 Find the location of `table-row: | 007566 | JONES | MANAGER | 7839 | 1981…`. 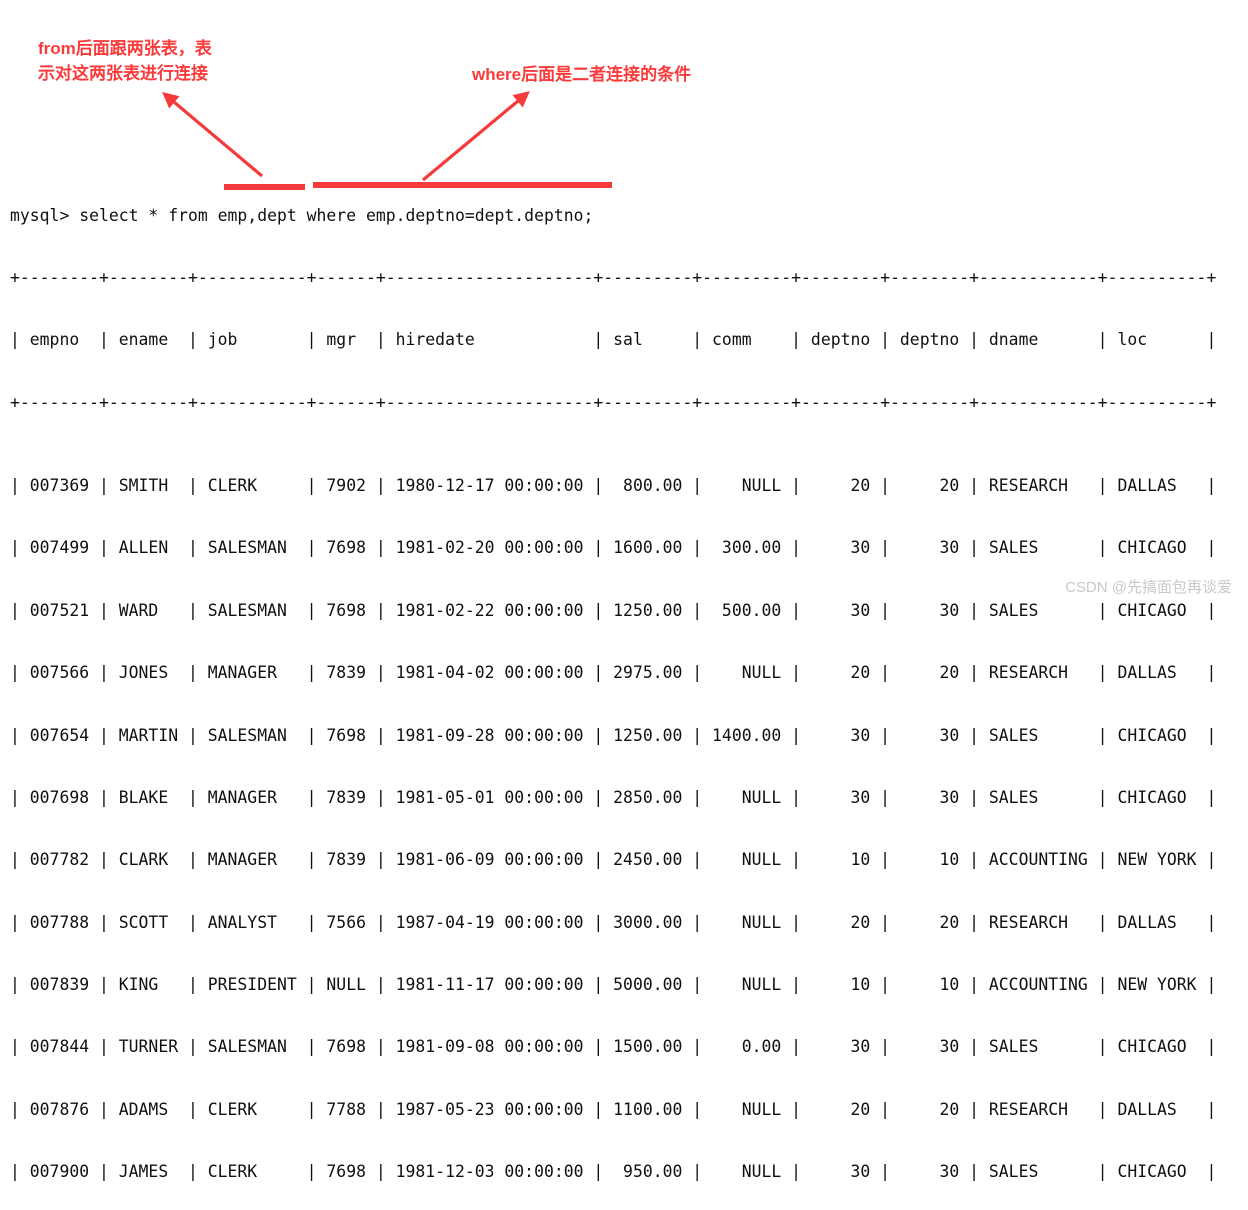

table-row: | 007566 | JONES | MANAGER | 7839 | 1981… is located at coordinates (613, 673).